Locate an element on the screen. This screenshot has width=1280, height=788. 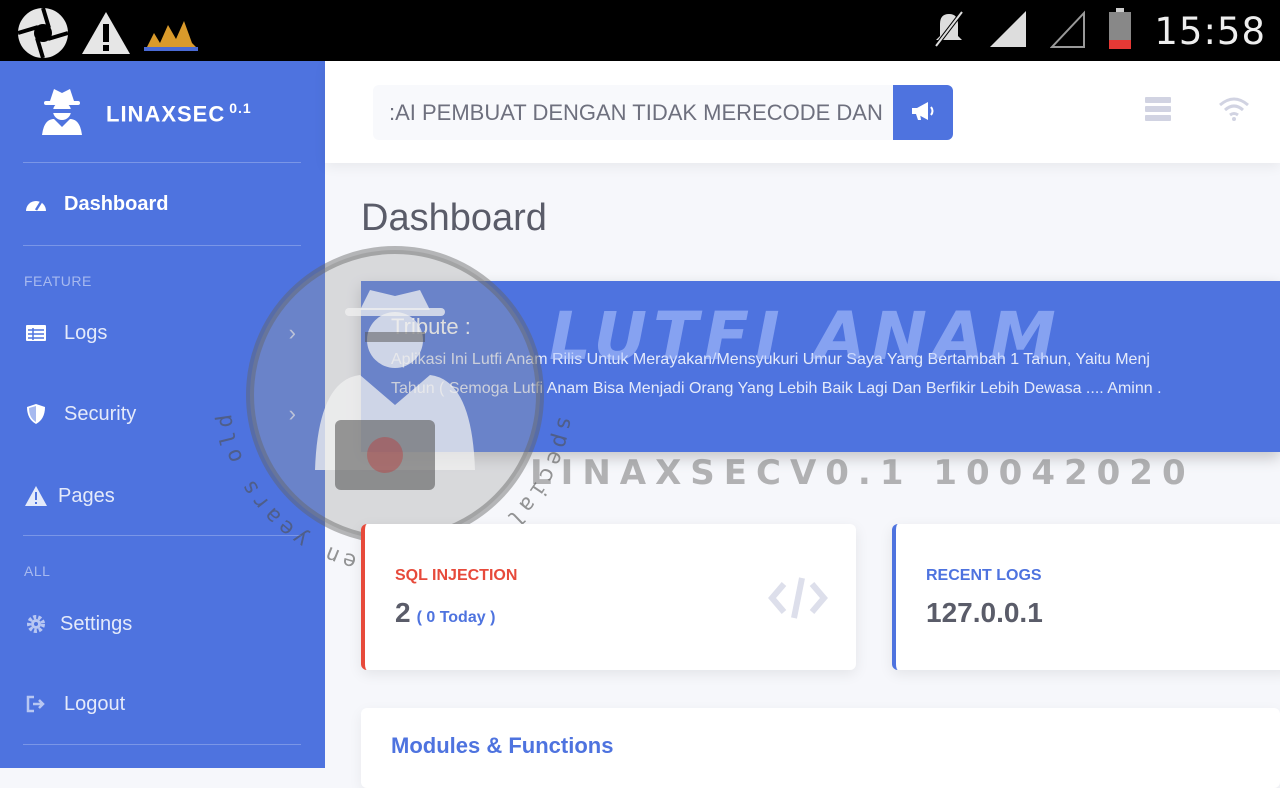
card-value-number: 2 is located at coordinates (403, 612).